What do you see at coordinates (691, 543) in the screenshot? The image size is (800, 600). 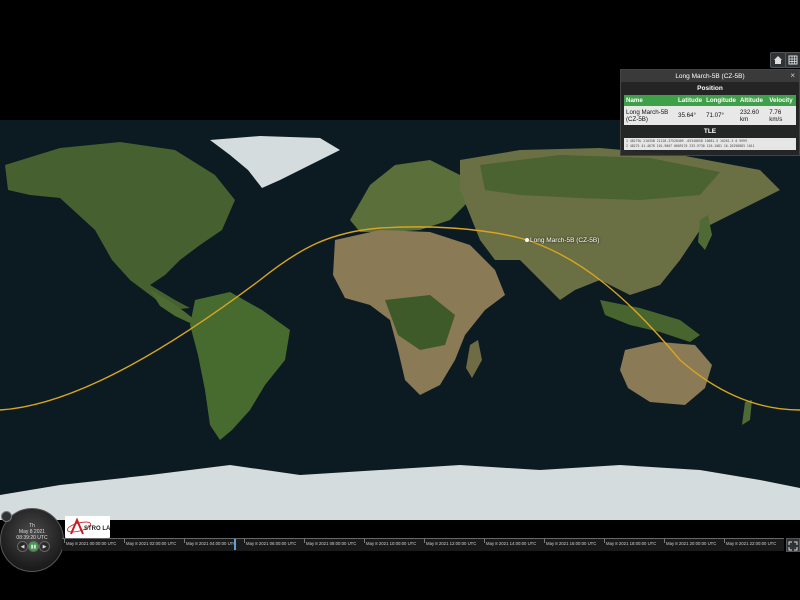 I see `timeline-tick-label: May 8 2021 20:00:00 UTC` at bounding box center [691, 543].